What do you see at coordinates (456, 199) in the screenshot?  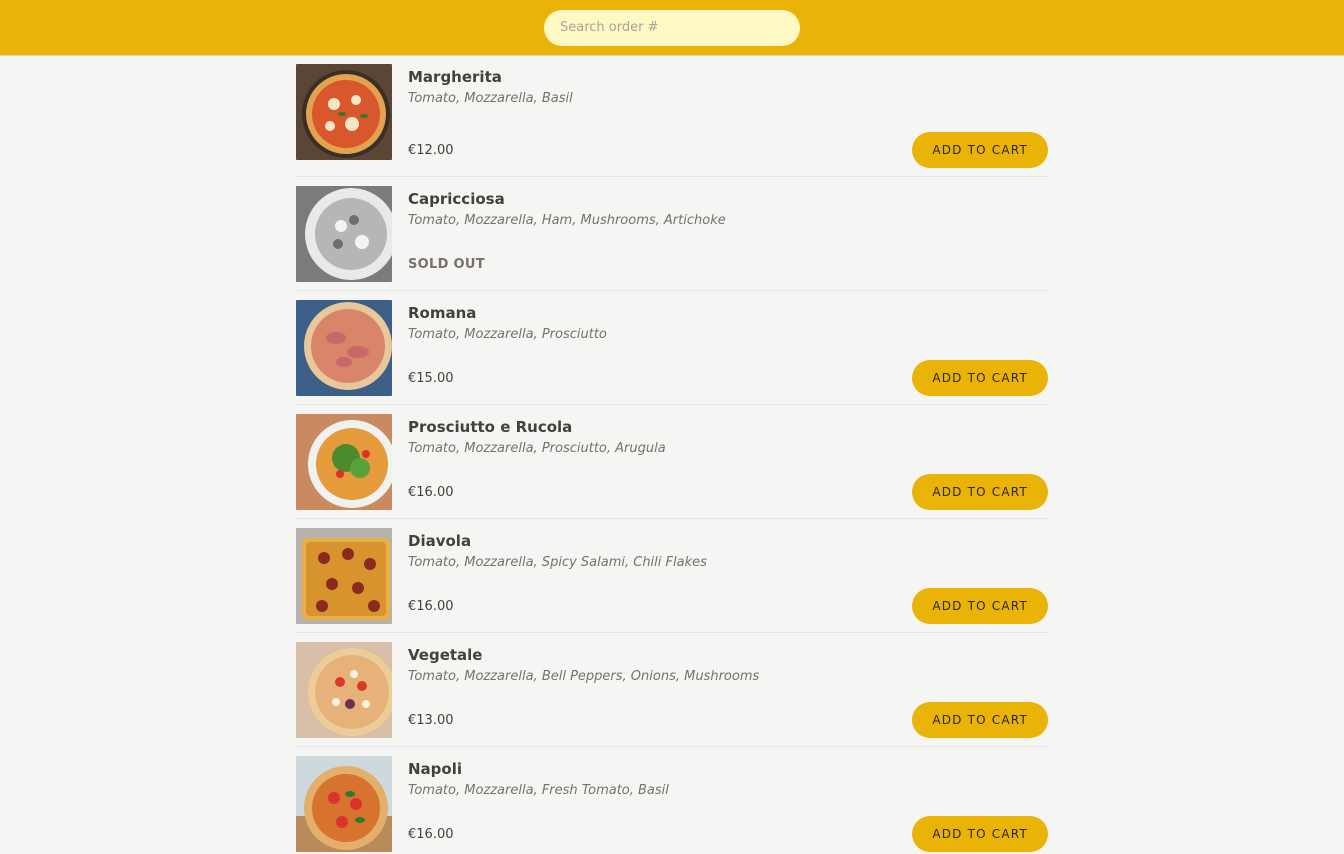 I see `pizza-name: Capricciosa` at bounding box center [456, 199].